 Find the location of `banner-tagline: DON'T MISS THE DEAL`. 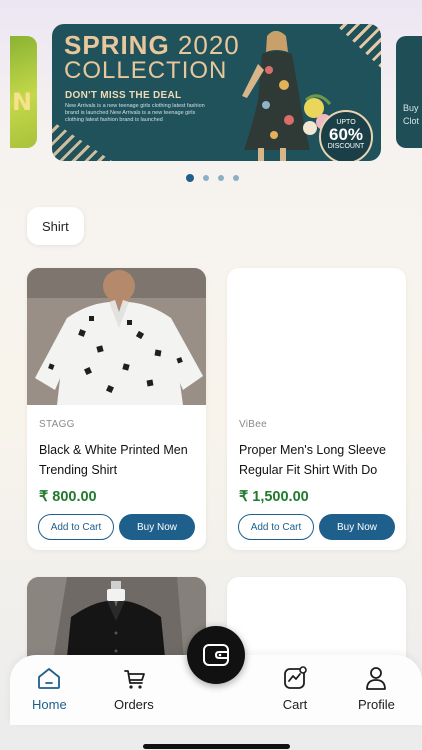

banner-tagline: DON'T MISS THE DEAL is located at coordinates (123, 95).